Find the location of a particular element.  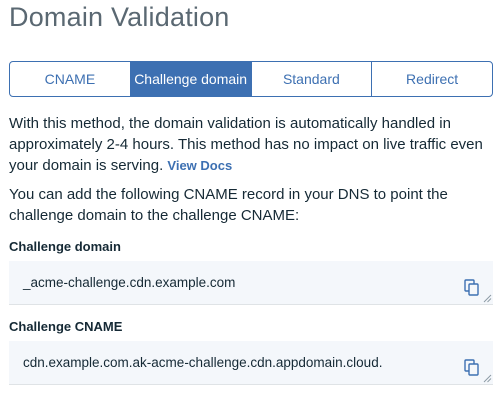

challenge-domain-label: Challenge domain is located at coordinates (65, 246).